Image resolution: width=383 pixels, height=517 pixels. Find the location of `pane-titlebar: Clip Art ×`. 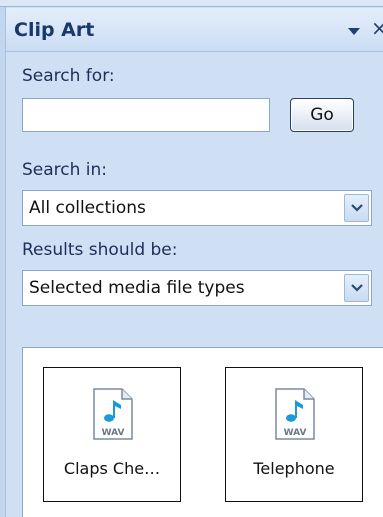

pane-titlebar: Clip Art × is located at coordinates (194, 30).